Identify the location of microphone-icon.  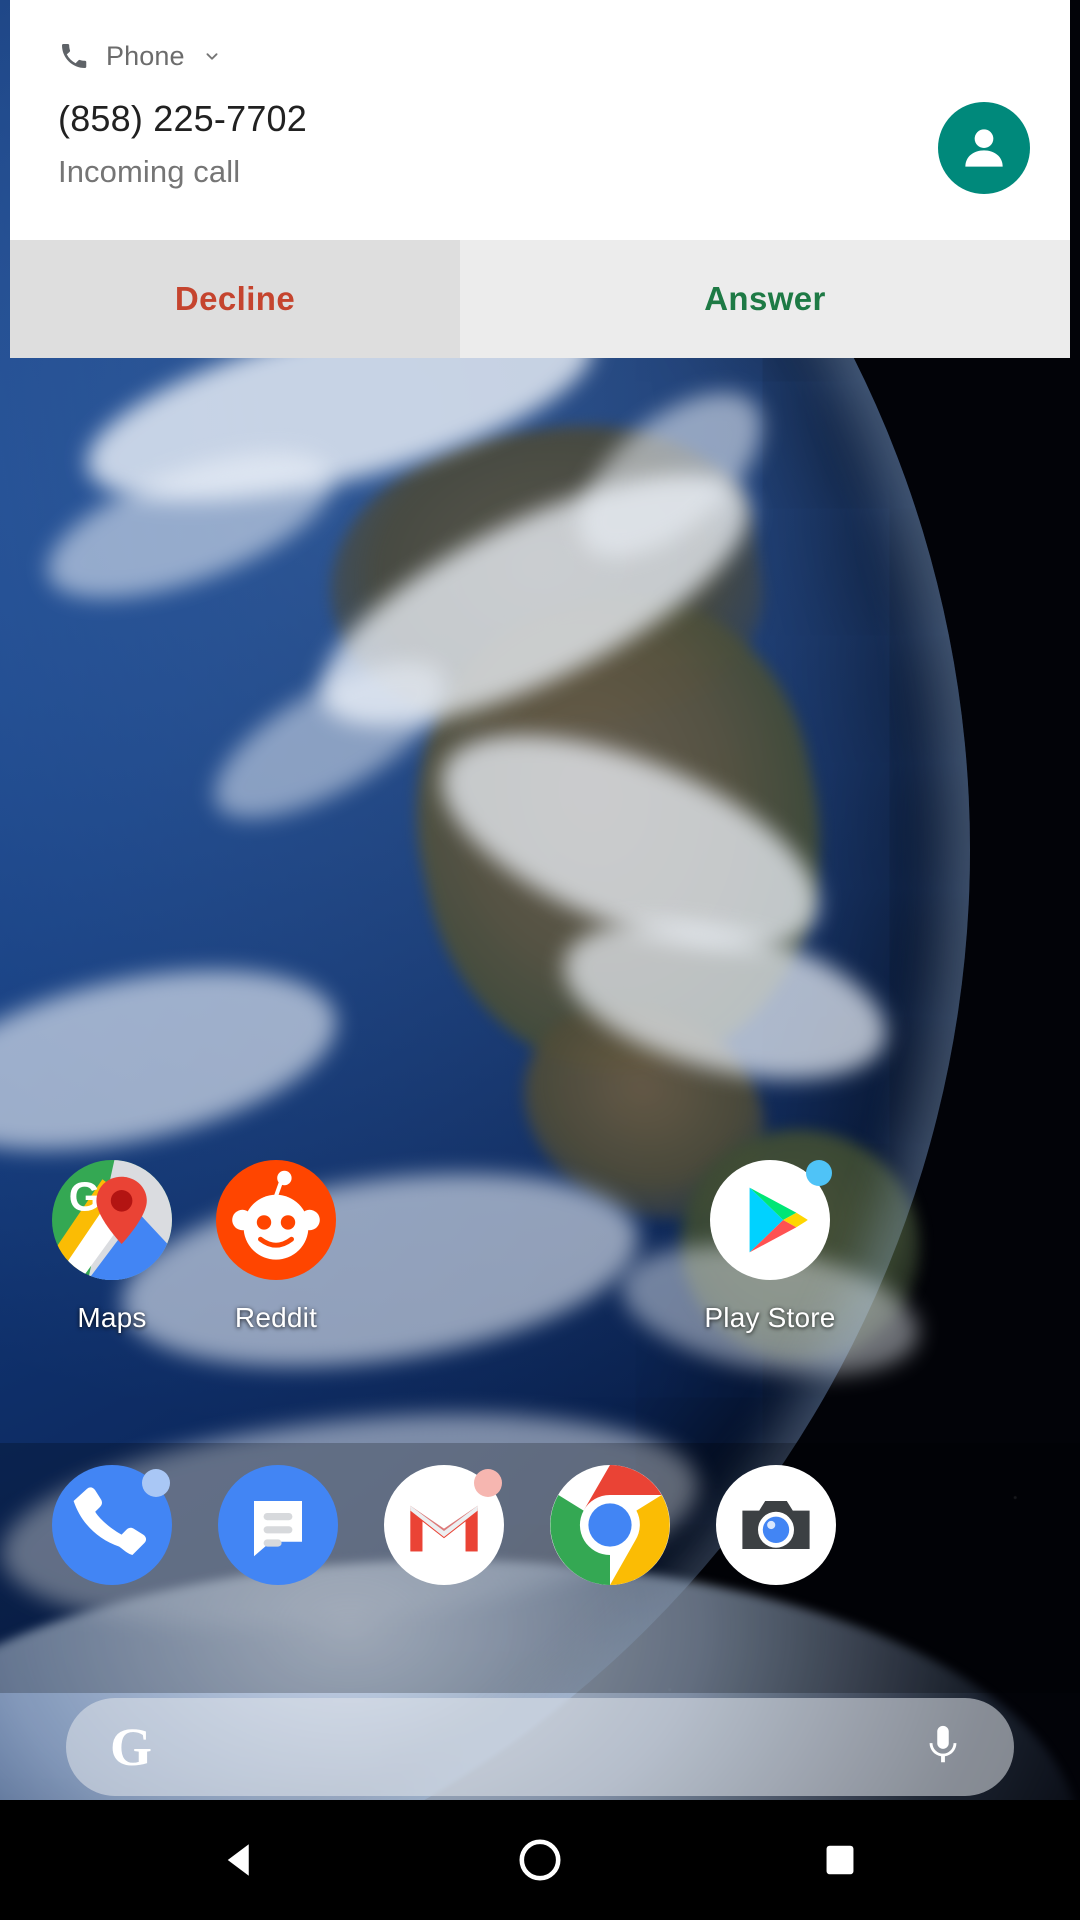
(943, 1747).